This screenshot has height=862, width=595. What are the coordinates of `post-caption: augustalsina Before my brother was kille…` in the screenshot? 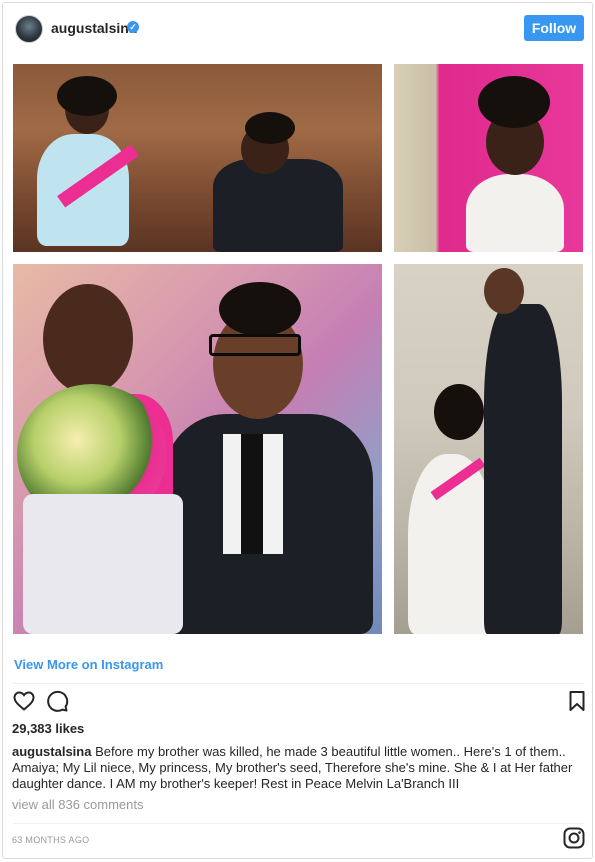 It's located at (298, 768).